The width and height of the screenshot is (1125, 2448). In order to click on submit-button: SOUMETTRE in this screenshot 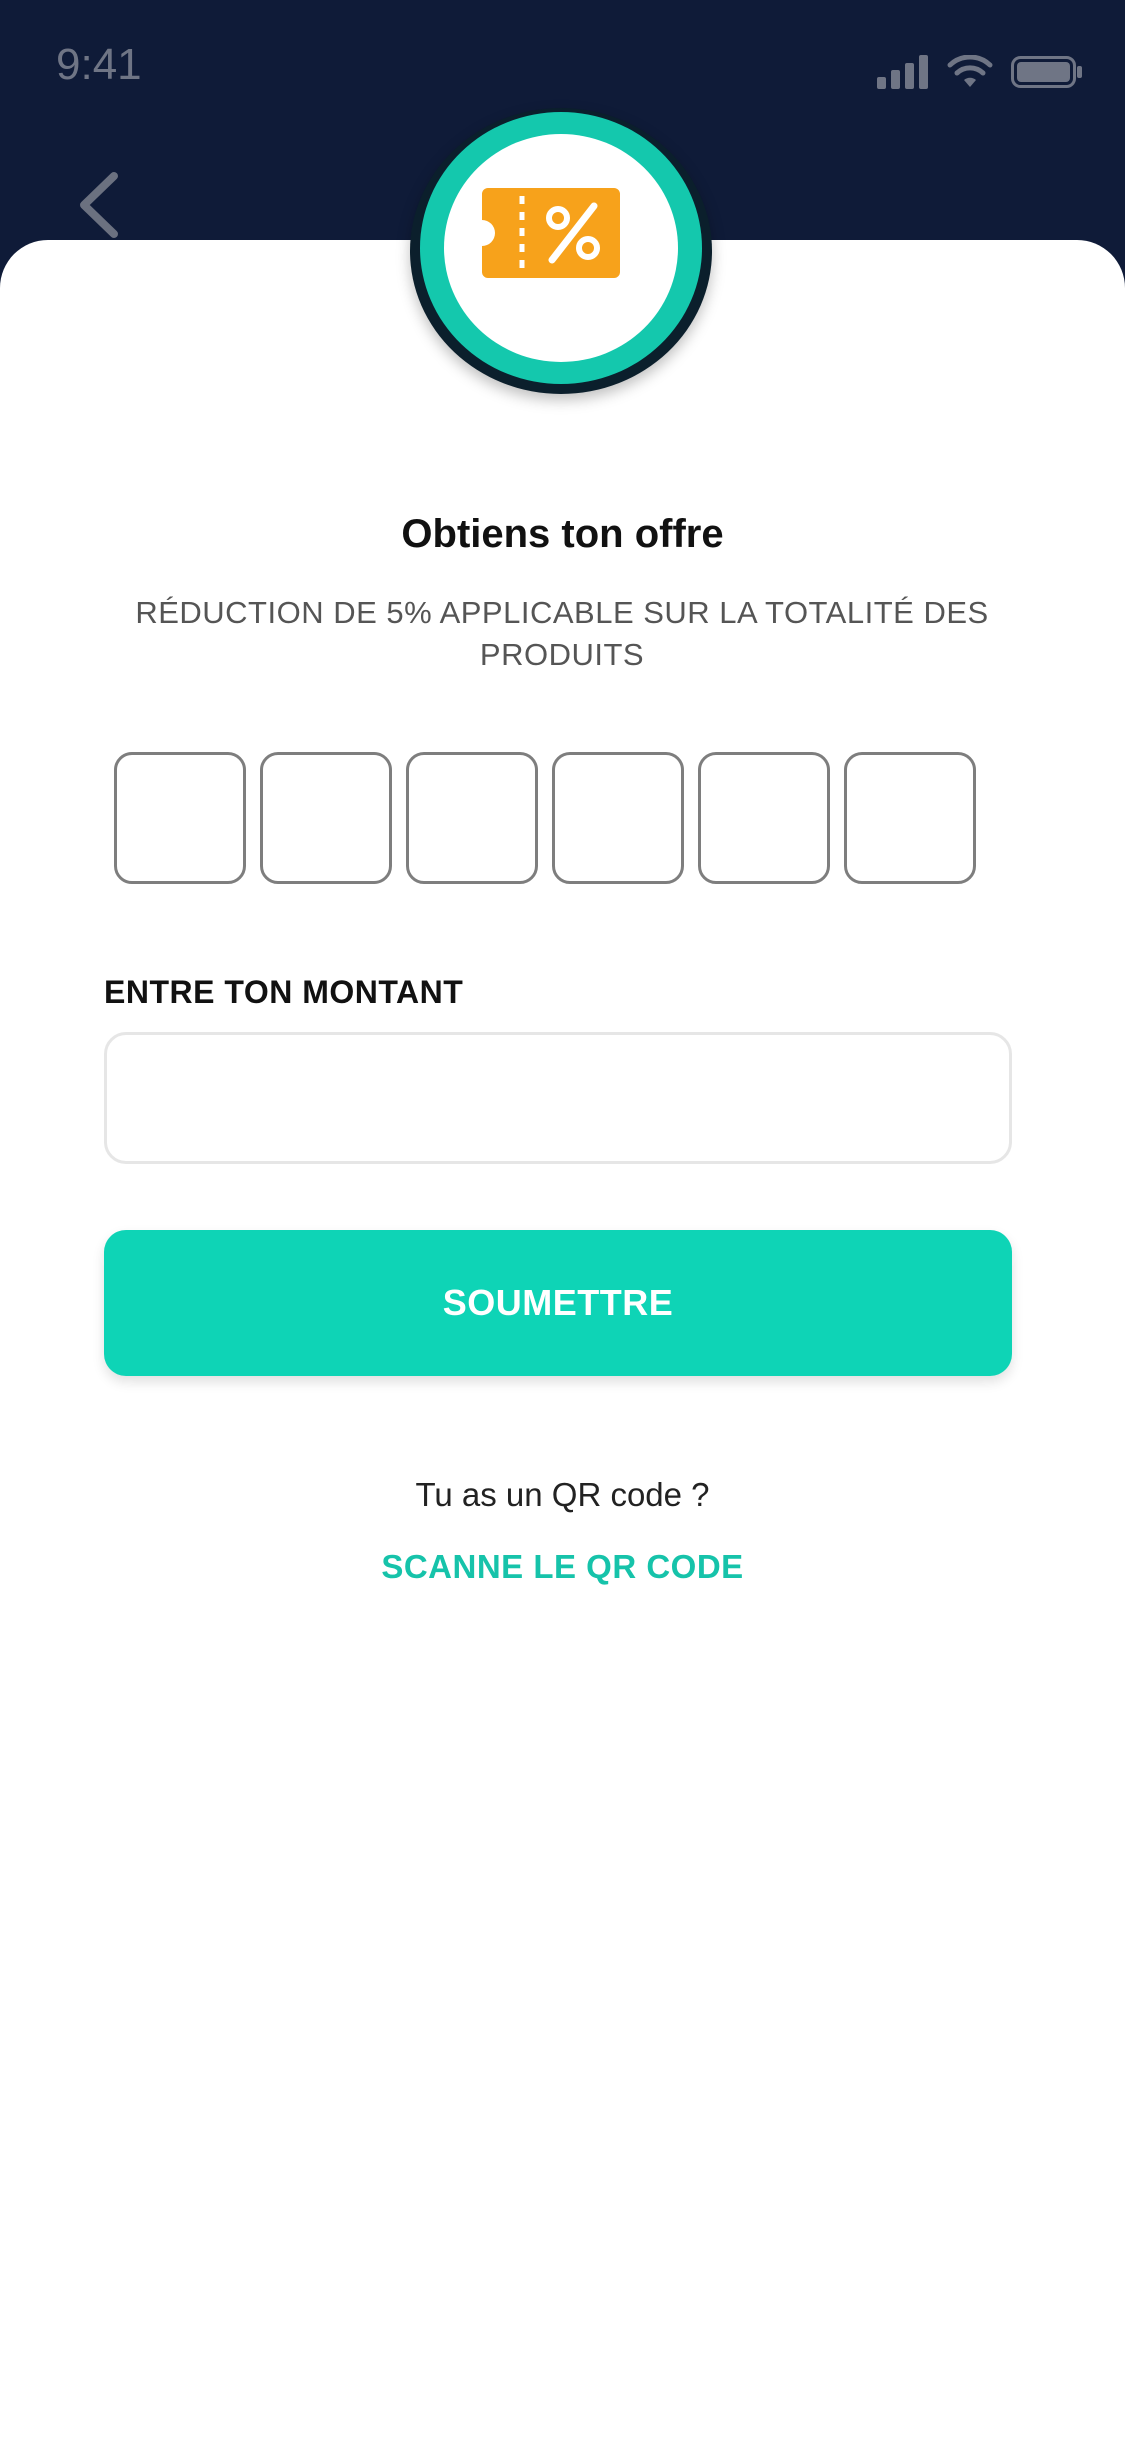, I will do `click(558, 1303)`.